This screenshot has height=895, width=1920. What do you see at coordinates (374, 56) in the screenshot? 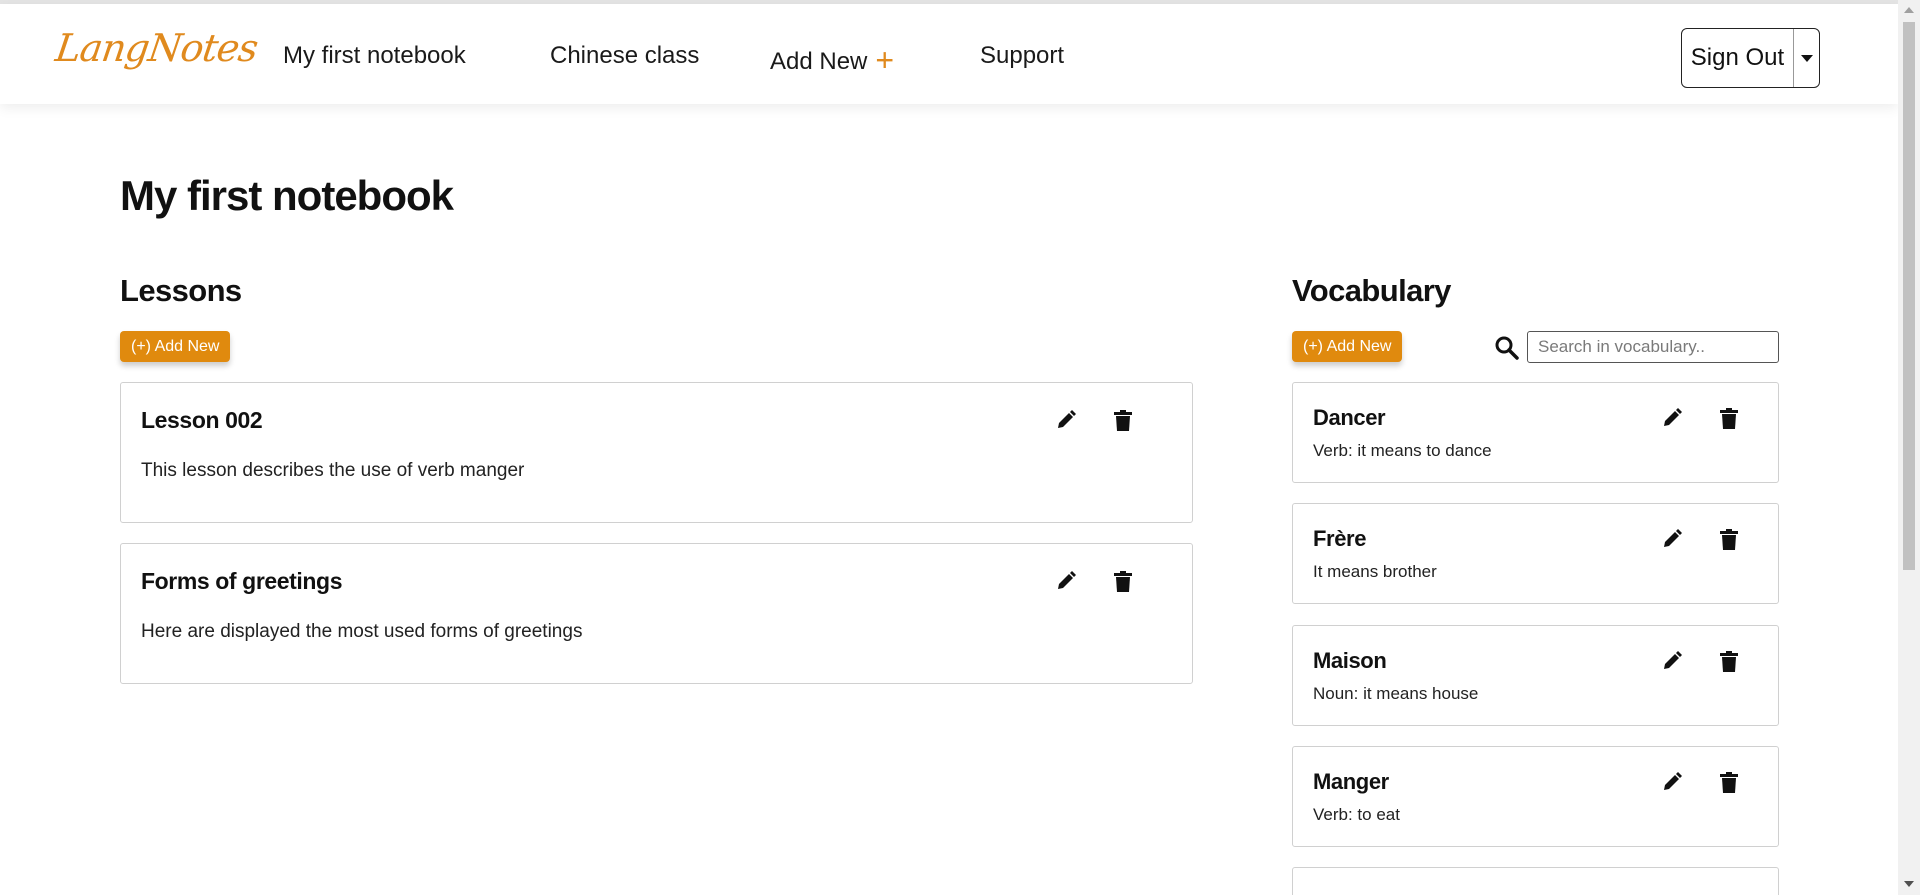
I see `nav-item-my-first-notebook: My first notebook` at bounding box center [374, 56].